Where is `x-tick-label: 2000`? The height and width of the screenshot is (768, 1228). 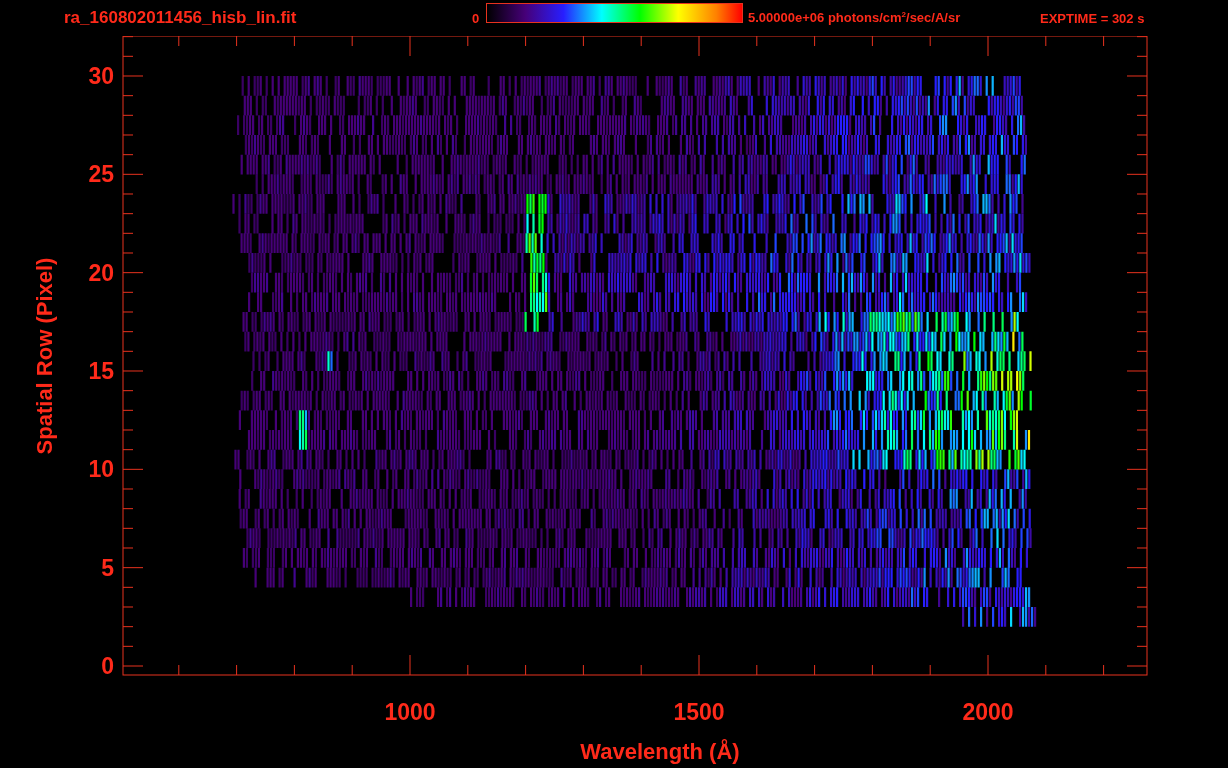
x-tick-label: 2000 is located at coordinates (988, 712).